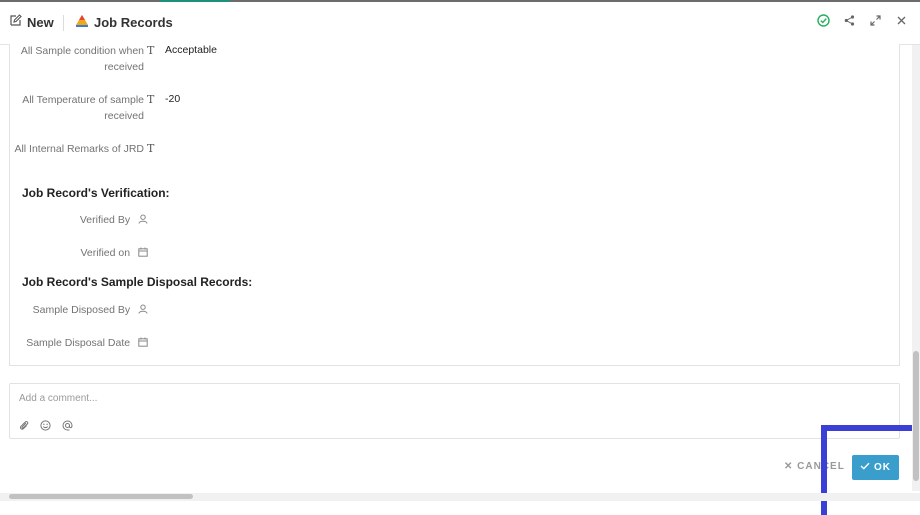  What do you see at coordinates (870, 470) in the screenshot?
I see `focus-highlight` at bounding box center [870, 470].